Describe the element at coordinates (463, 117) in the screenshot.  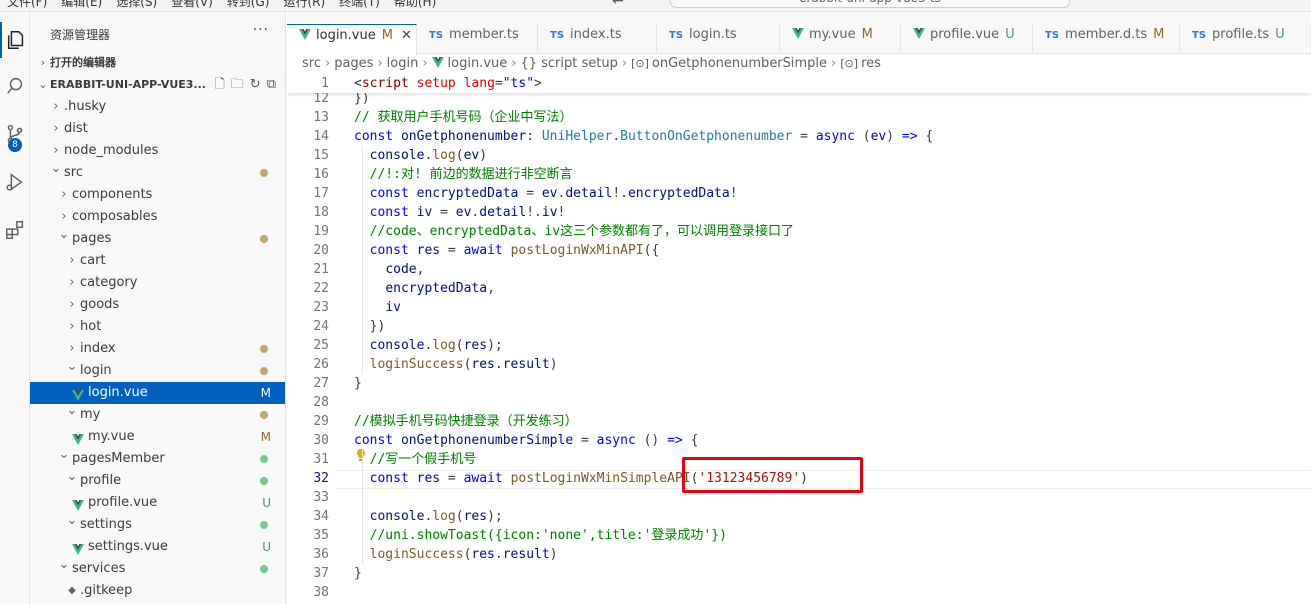
I see `code-token: // 获取用户手机号码（企业中写法）` at that location.